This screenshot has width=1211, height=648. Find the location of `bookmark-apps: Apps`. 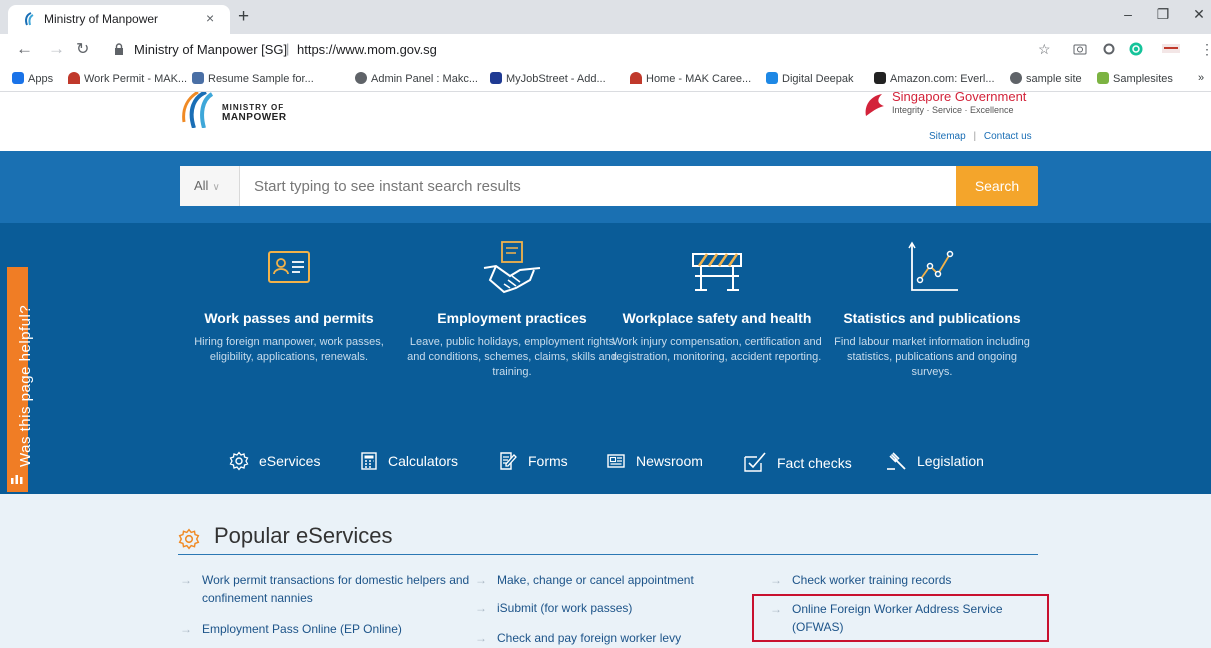

bookmark-apps: Apps is located at coordinates (32, 78).